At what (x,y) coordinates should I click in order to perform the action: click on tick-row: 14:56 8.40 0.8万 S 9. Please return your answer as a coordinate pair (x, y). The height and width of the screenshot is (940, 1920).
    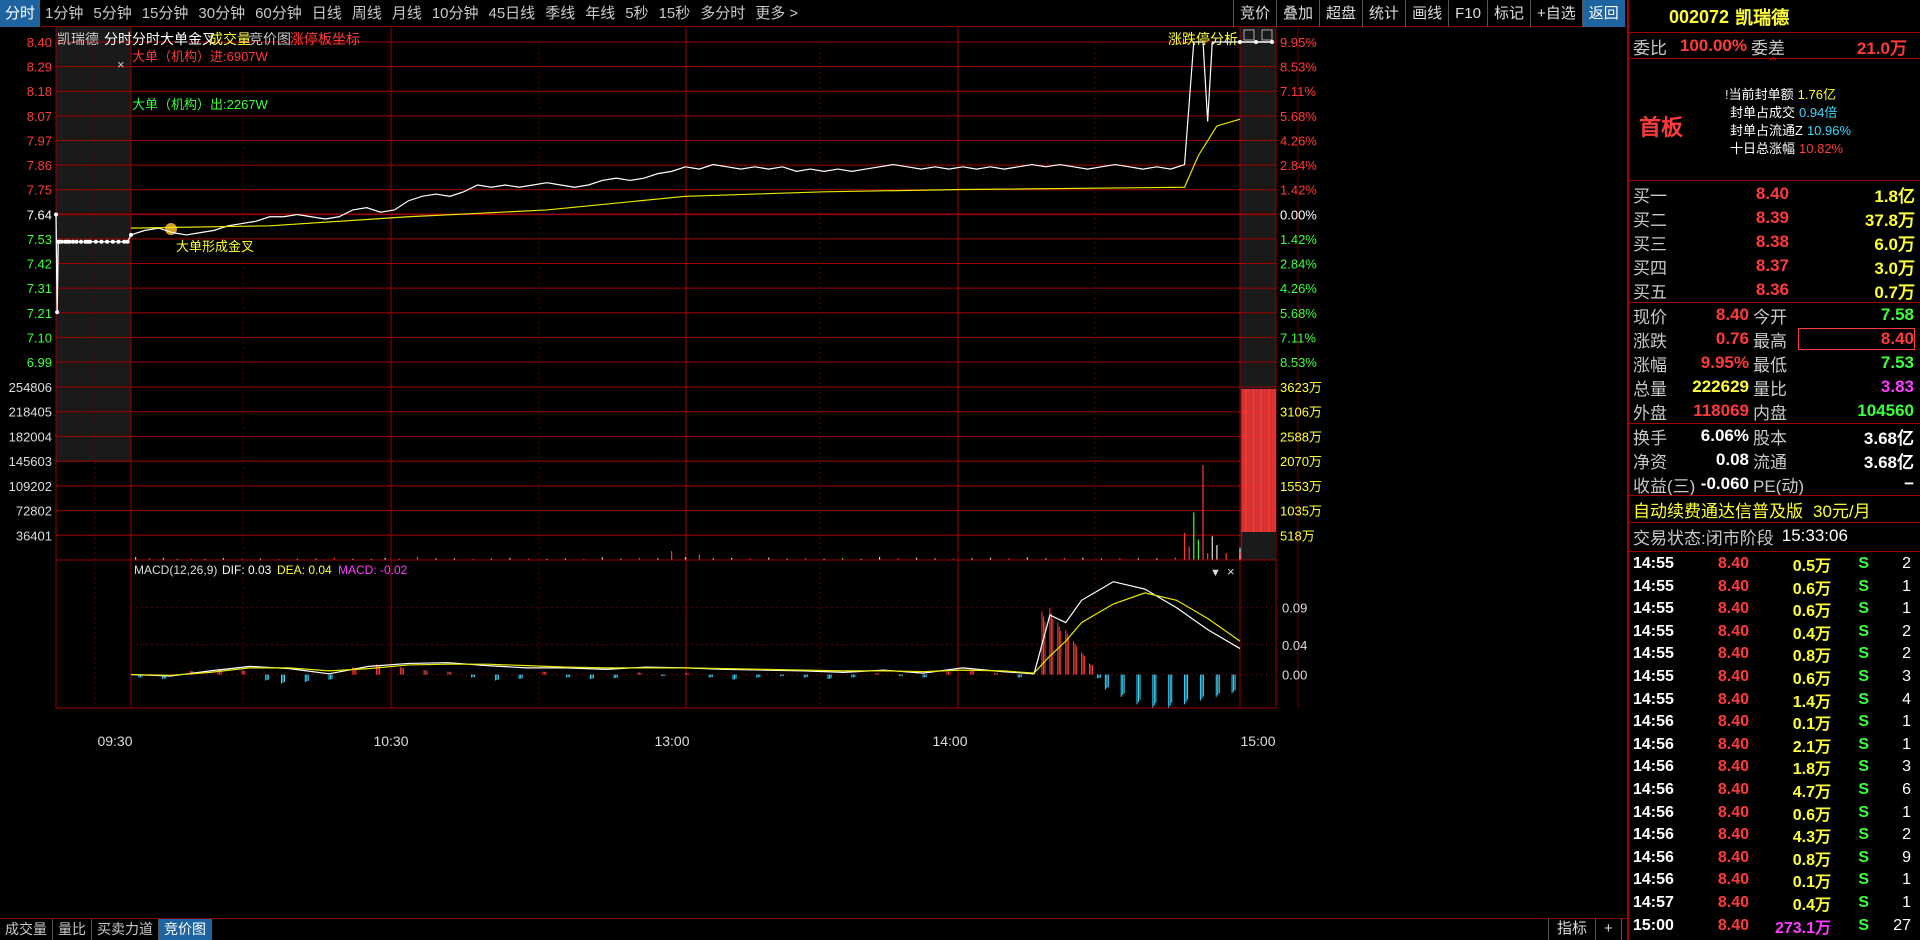
    Looking at the image, I should click on (1774, 858).